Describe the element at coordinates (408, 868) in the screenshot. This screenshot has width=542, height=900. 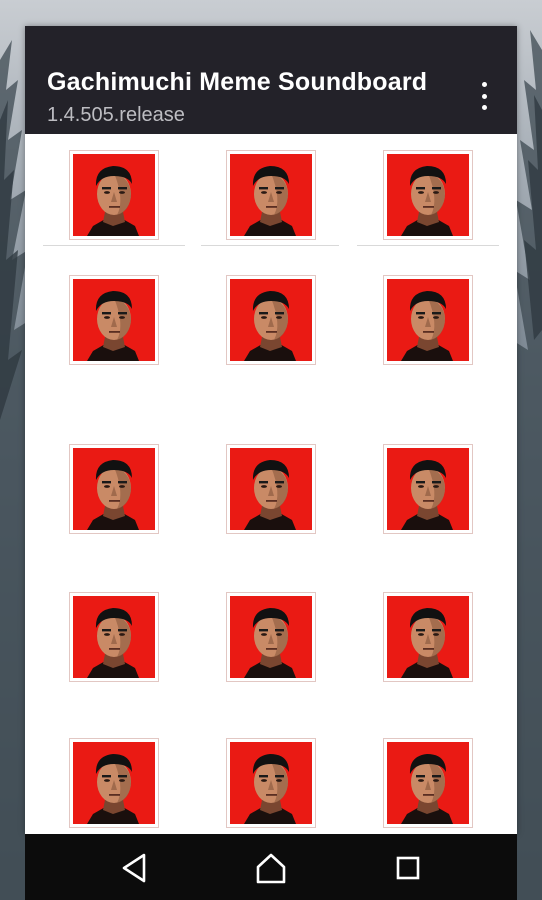
I see `recents-square-icon` at that location.